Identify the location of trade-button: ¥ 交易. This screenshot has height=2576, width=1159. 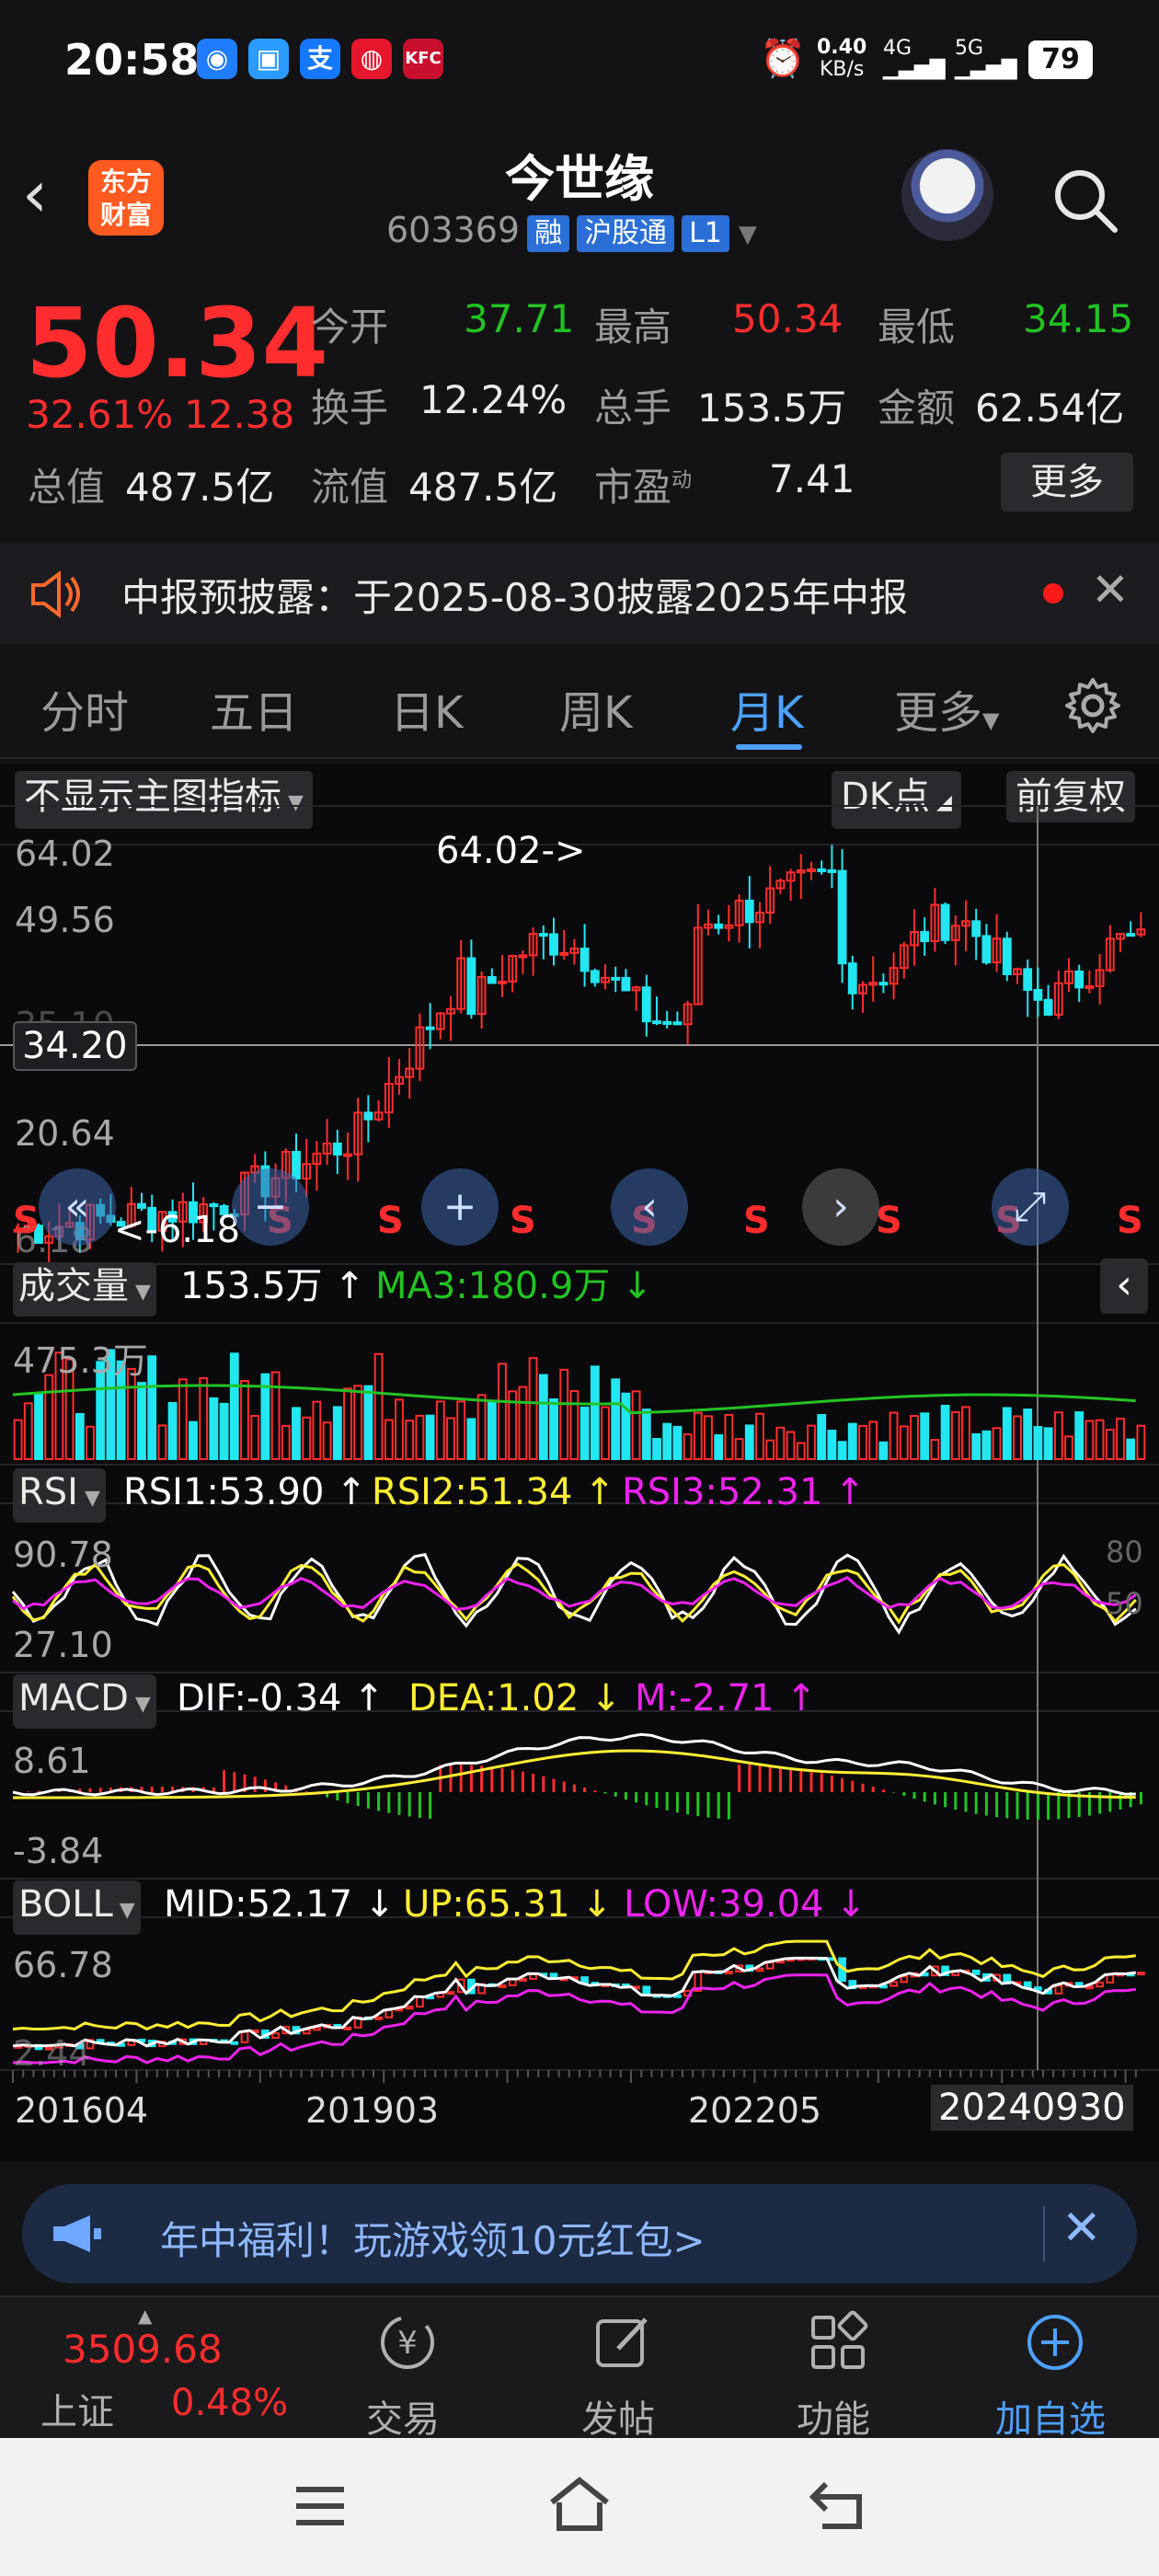
(403, 2369).